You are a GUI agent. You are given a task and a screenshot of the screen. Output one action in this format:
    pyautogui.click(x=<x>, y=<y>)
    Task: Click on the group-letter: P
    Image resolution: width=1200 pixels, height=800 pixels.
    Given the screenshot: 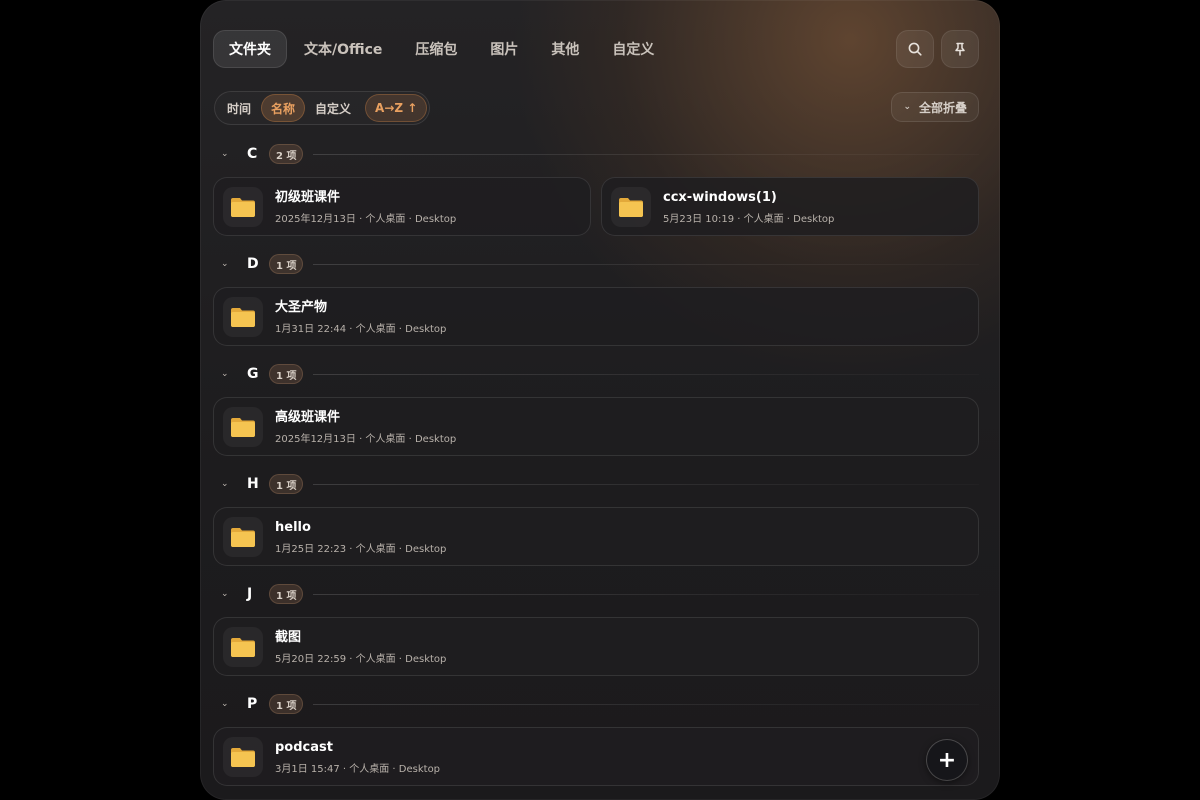 What is the action you would take?
    pyautogui.click(x=252, y=704)
    